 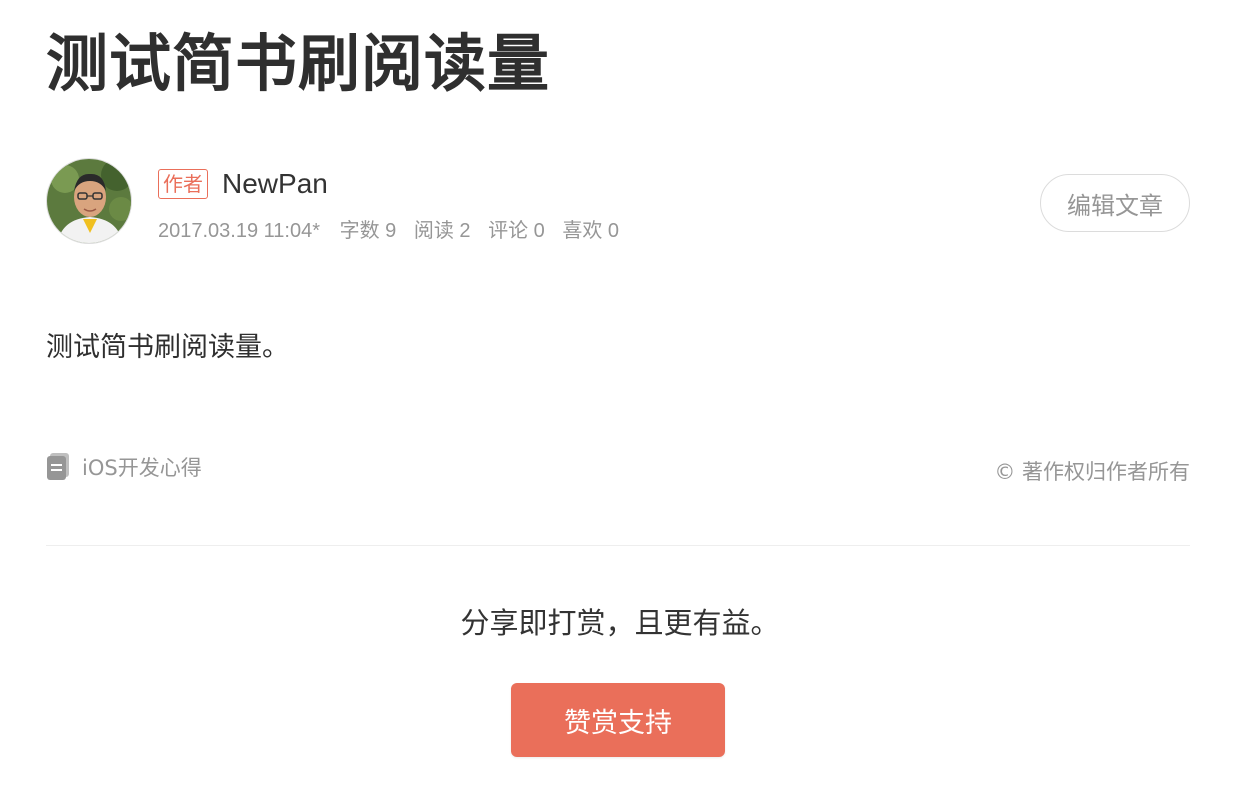 I want to click on copyright-notice: © 著作权归作者所有, so click(x=1092, y=472).